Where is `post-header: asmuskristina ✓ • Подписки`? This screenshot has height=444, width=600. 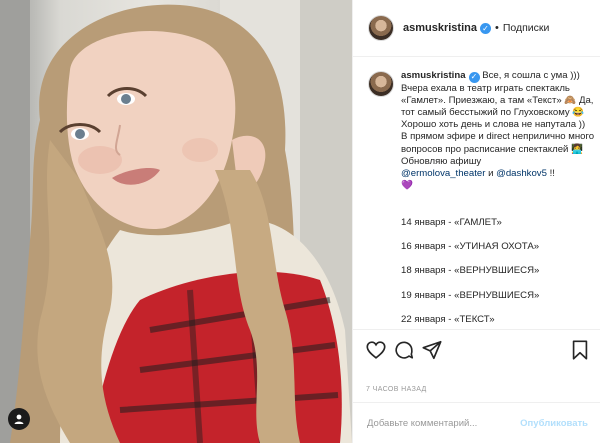
post-header: asmuskristina ✓ • Подписки is located at coordinates (476, 28).